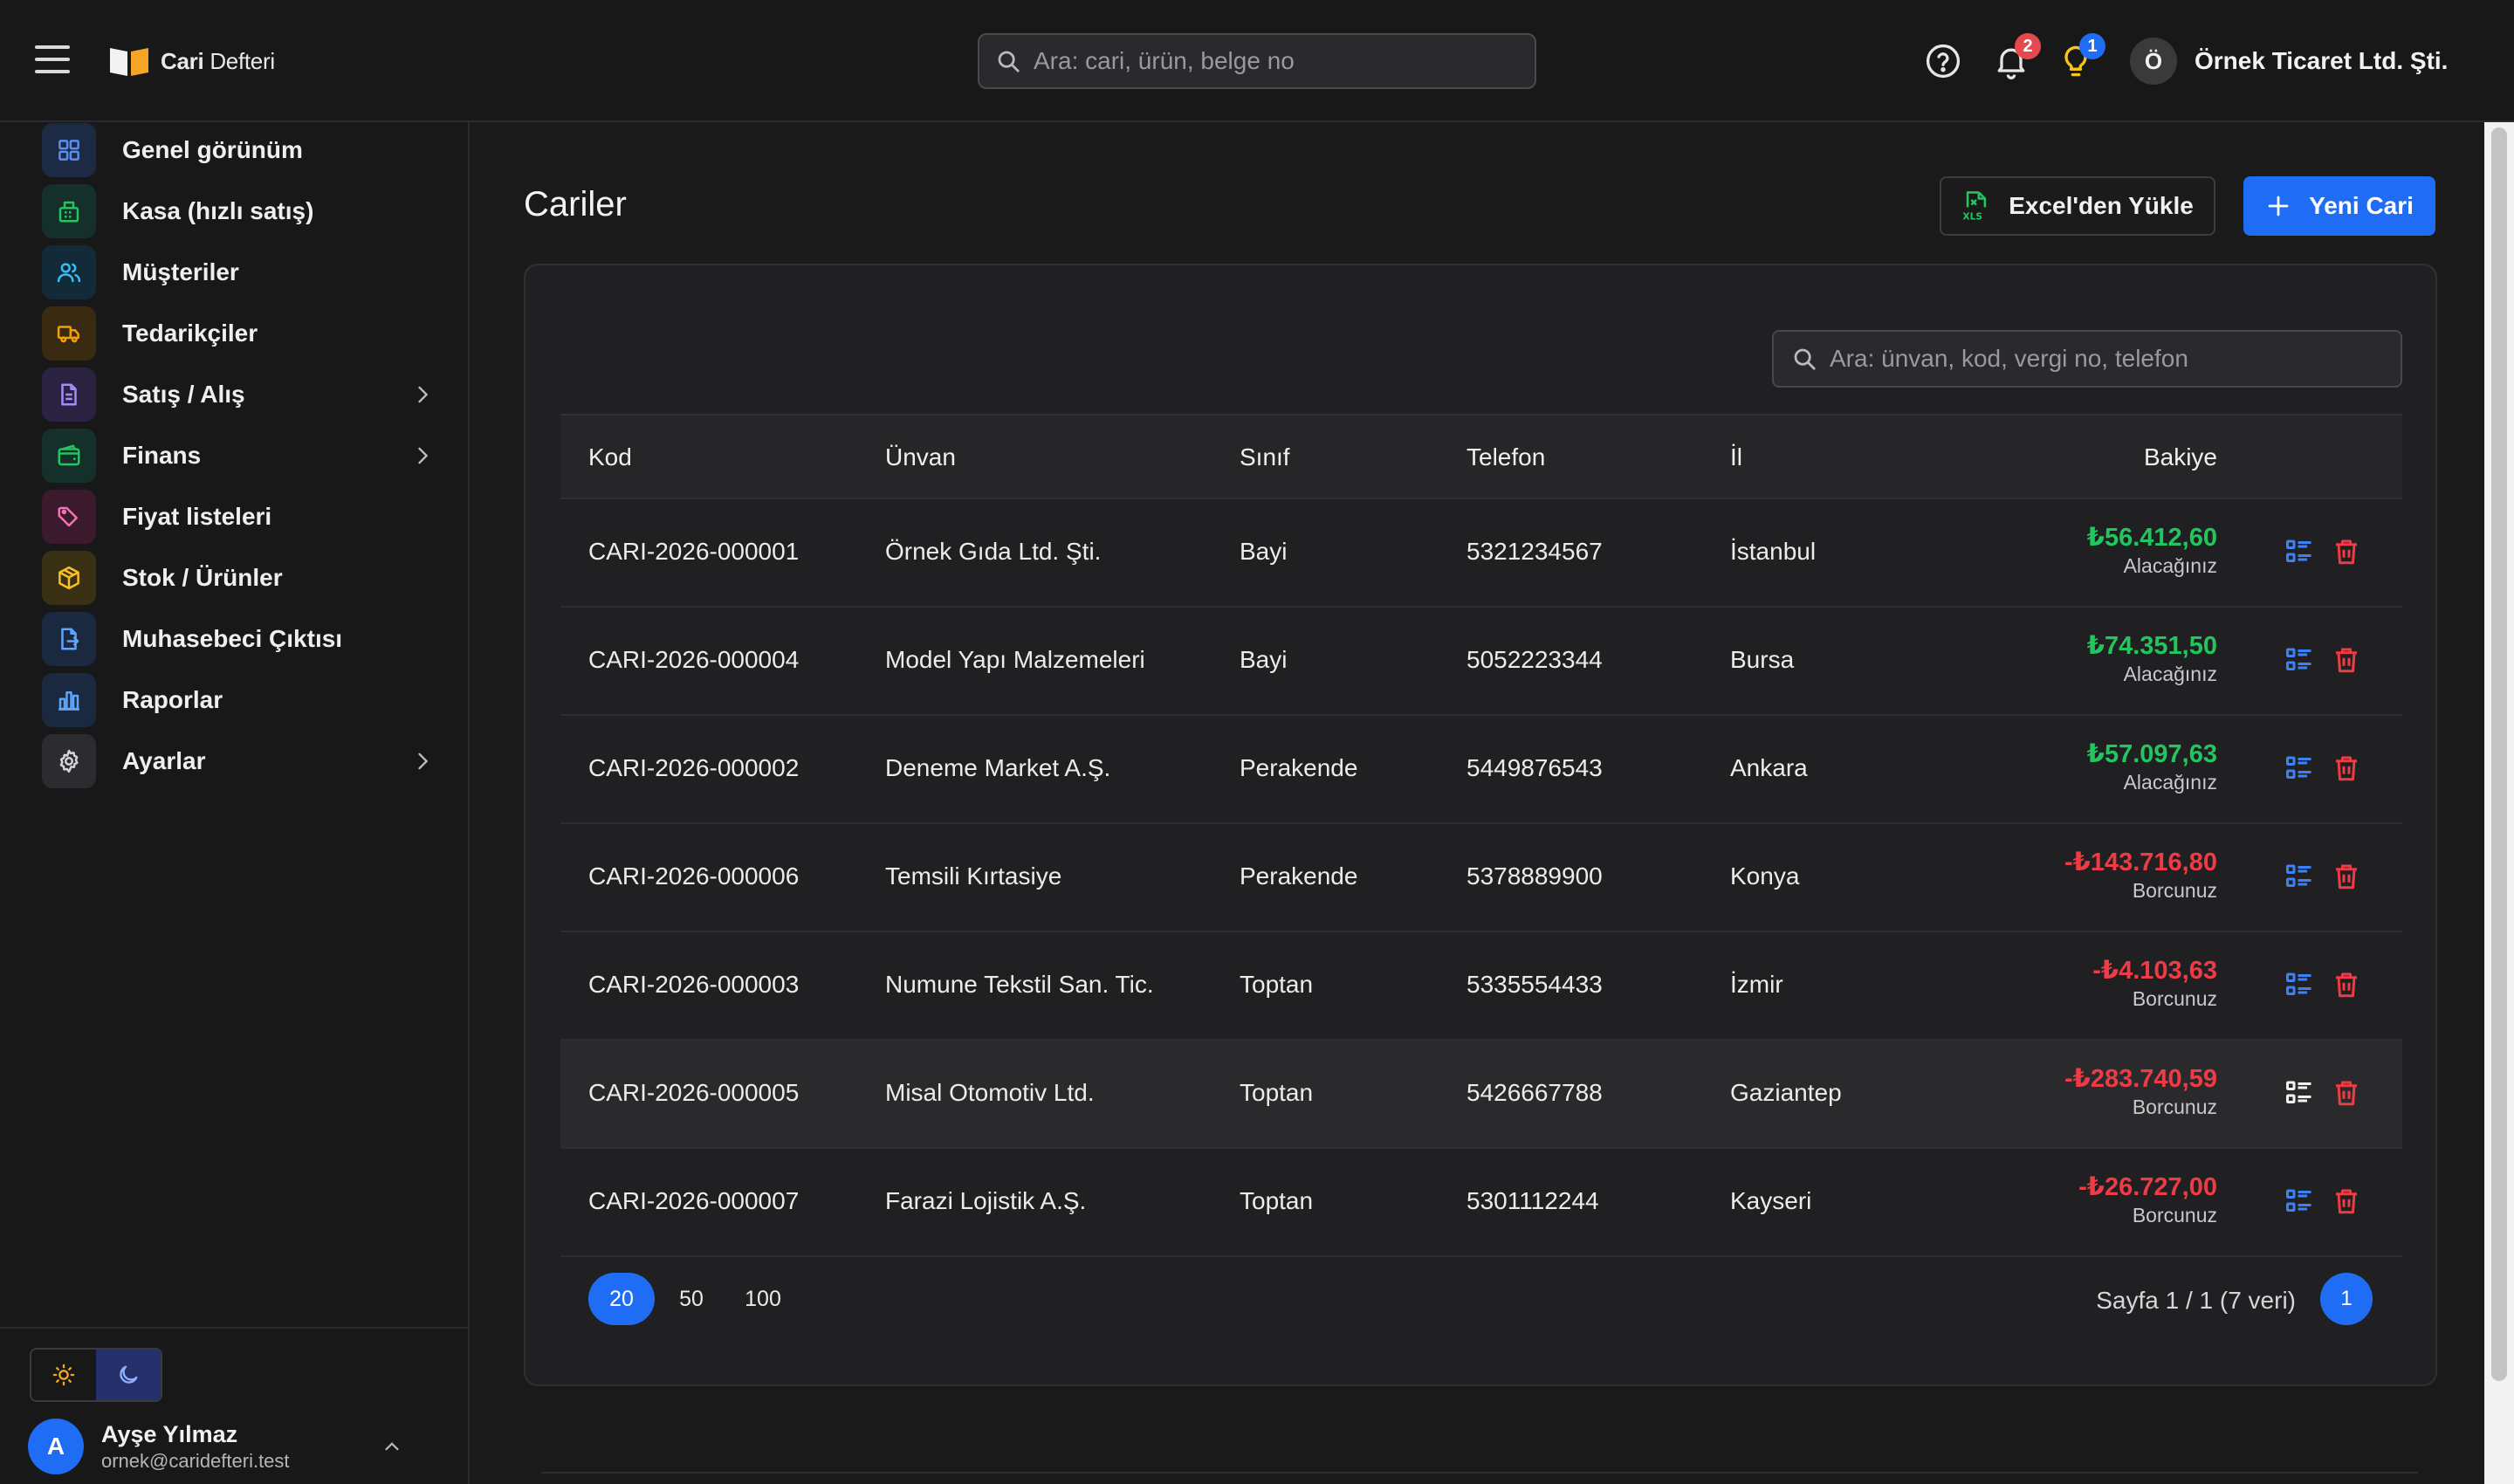  What do you see at coordinates (239, 761) in the screenshot?
I see `sidebar-item-ayarlar: Ayarlar` at bounding box center [239, 761].